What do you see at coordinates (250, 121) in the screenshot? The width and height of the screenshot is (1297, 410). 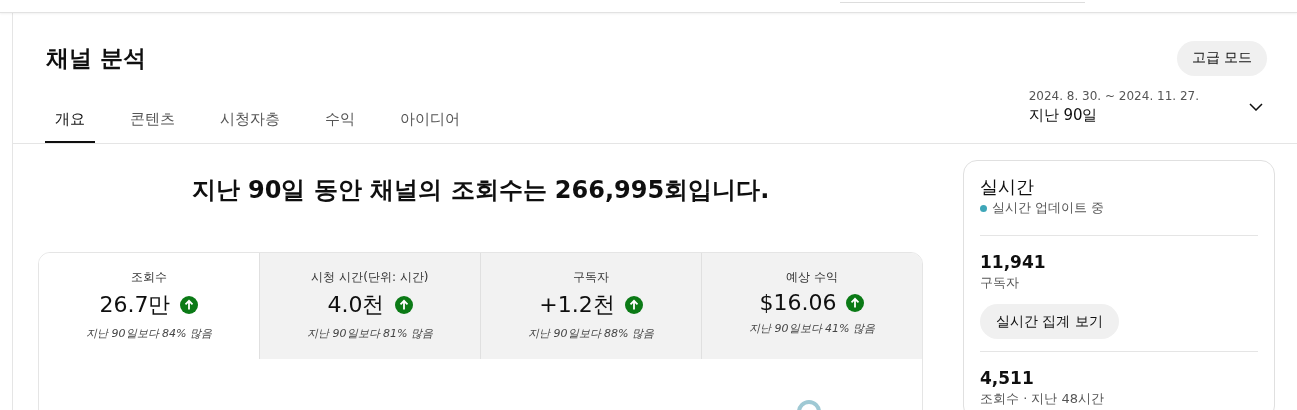 I see `tab: 시청자층` at bounding box center [250, 121].